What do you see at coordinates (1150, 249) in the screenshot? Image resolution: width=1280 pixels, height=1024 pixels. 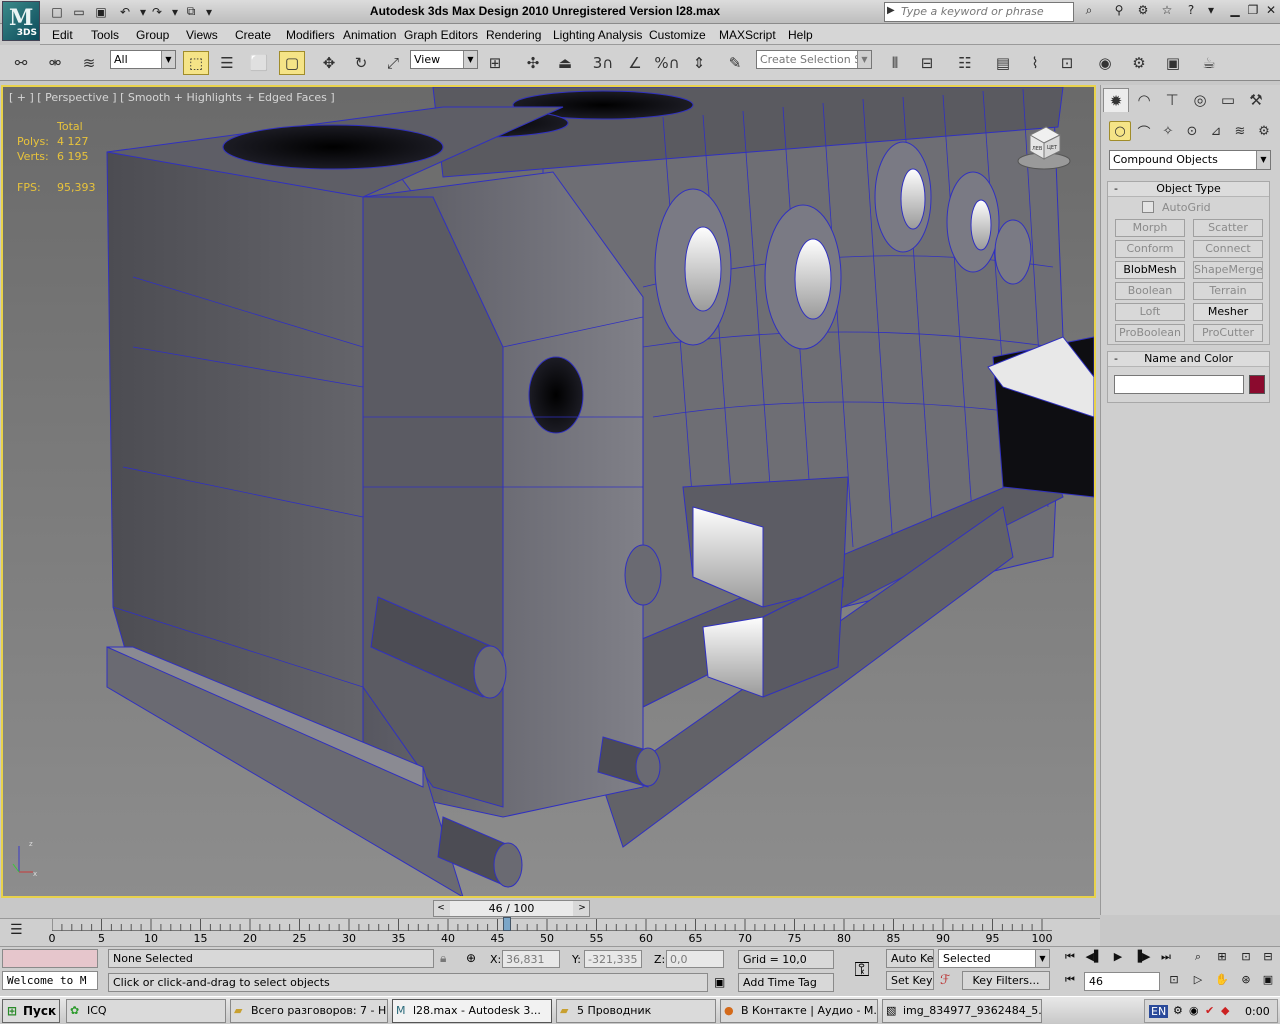 I see `conform-button: Conform` at bounding box center [1150, 249].